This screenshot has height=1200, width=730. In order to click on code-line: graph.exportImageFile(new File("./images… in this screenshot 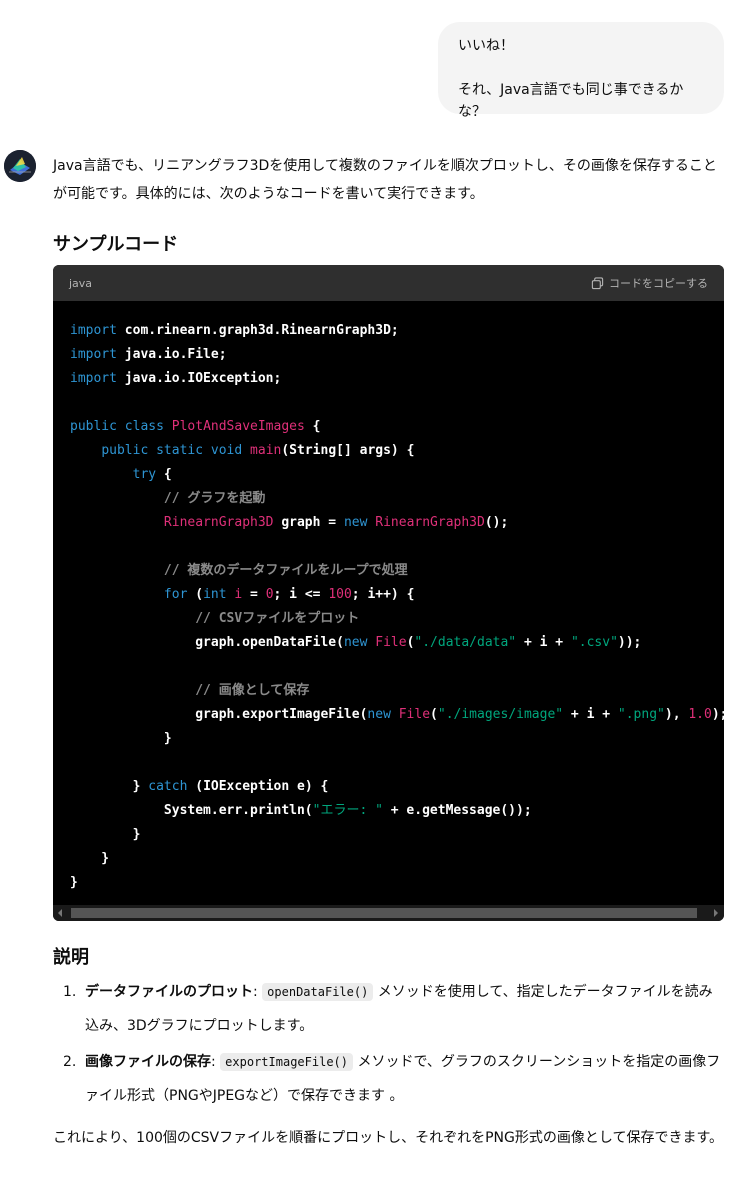, I will do `click(397, 714)`.